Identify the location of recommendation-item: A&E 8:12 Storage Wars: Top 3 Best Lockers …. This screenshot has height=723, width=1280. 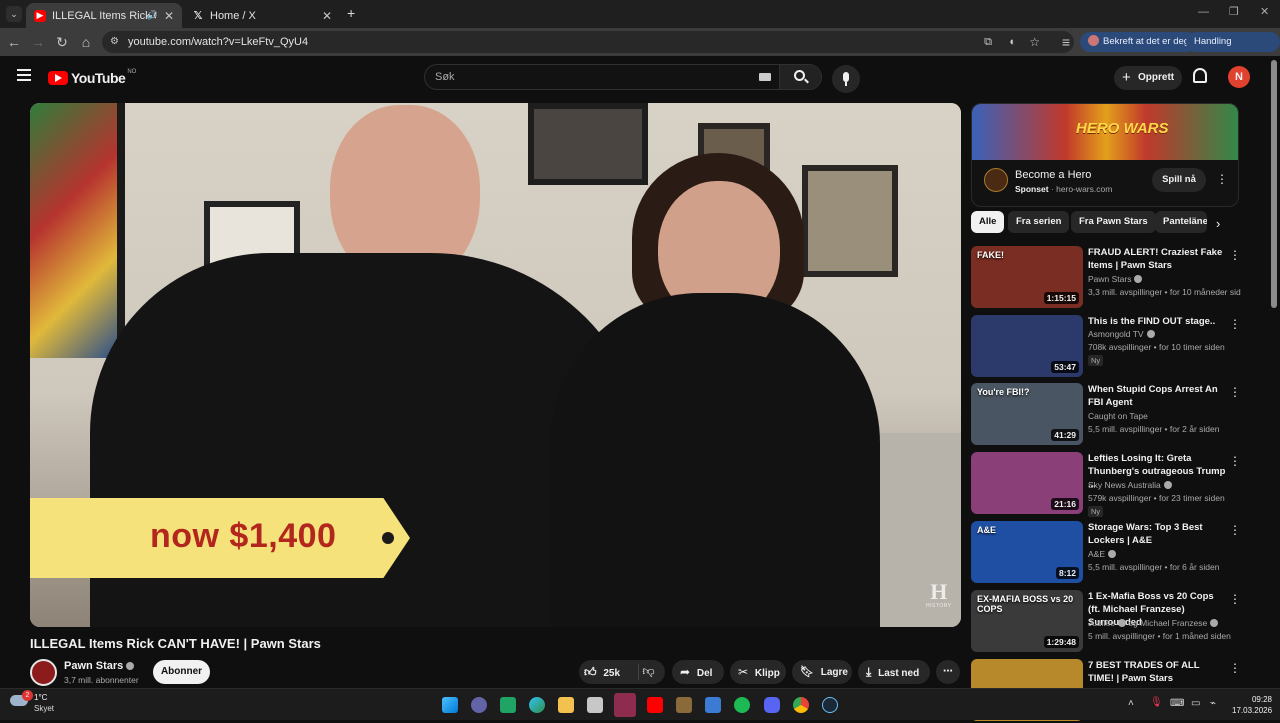
(1107, 553).